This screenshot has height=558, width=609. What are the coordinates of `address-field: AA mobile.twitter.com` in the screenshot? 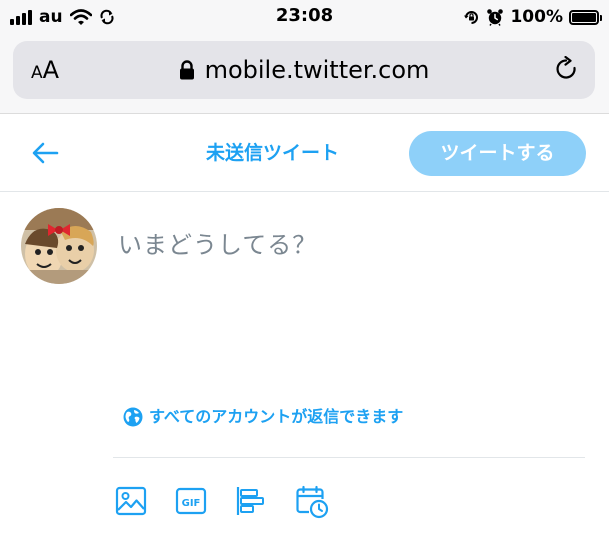 It's located at (304, 70).